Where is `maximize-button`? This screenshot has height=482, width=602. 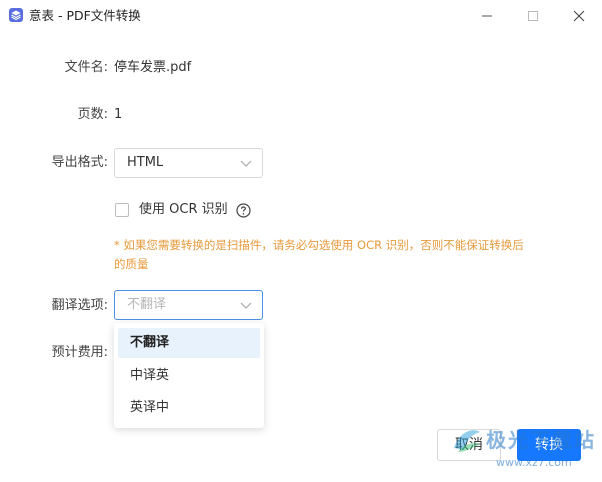
maximize-button is located at coordinates (533, 16).